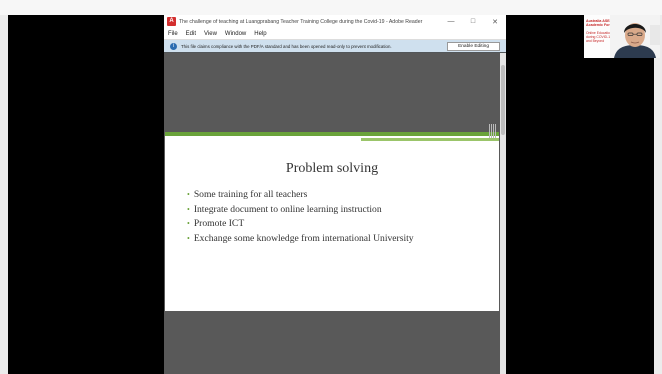  What do you see at coordinates (430, 139) in the screenshot?
I see `slide-accent-underline` at bounding box center [430, 139].